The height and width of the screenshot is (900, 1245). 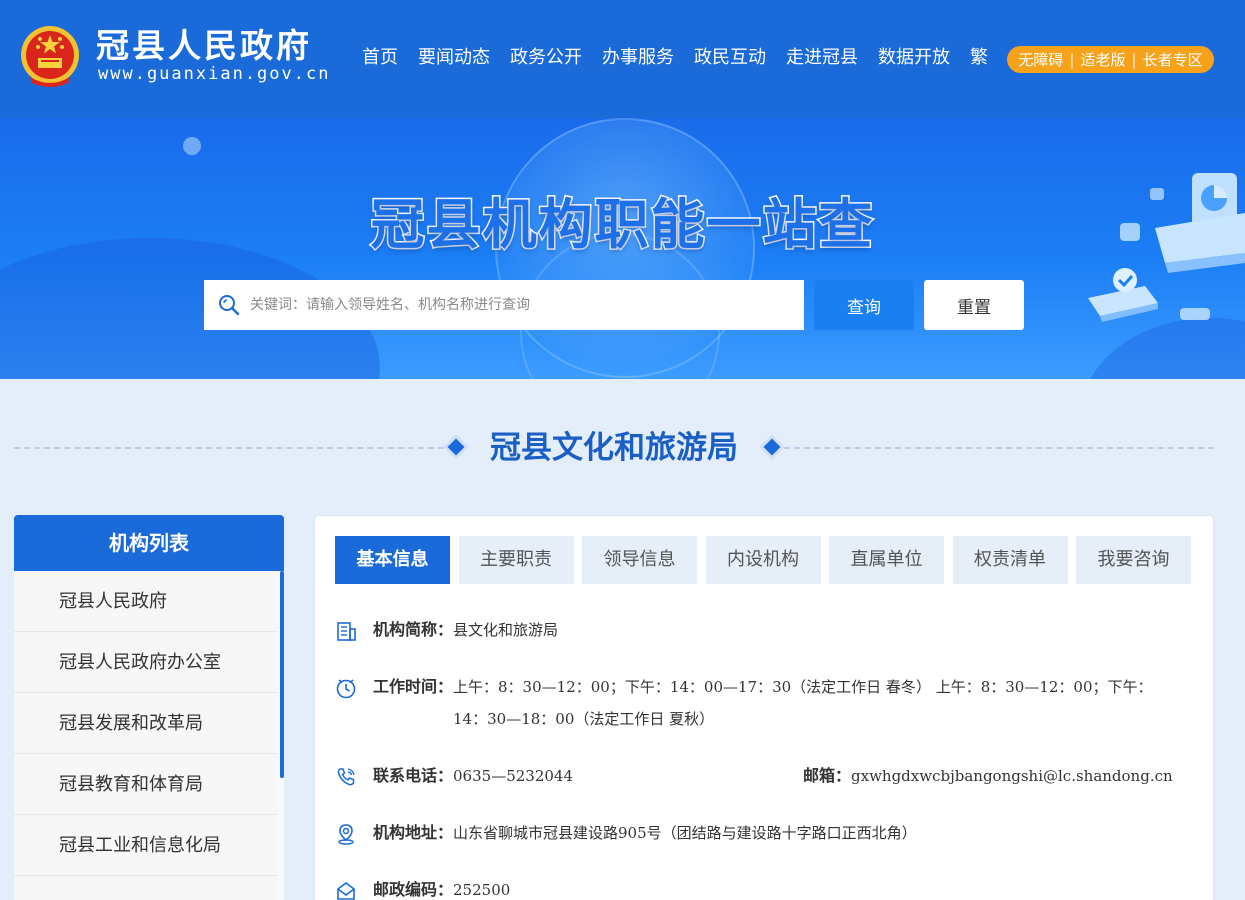 What do you see at coordinates (763, 560) in the screenshot?
I see `tab-internal-units: 内设机构` at bounding box center [763, 560].